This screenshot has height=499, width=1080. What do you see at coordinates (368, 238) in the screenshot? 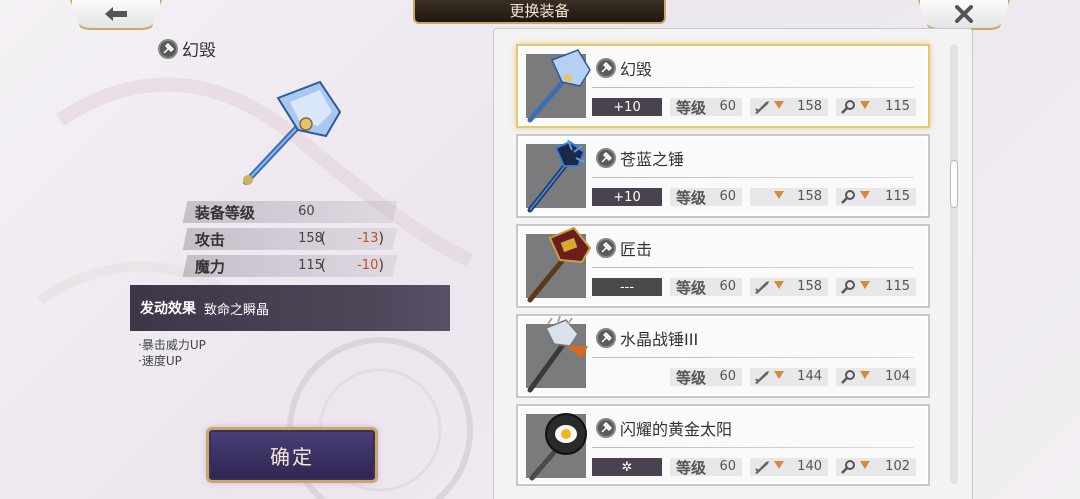
I see `stat-diff: -13` at bounding box center [368, 238].